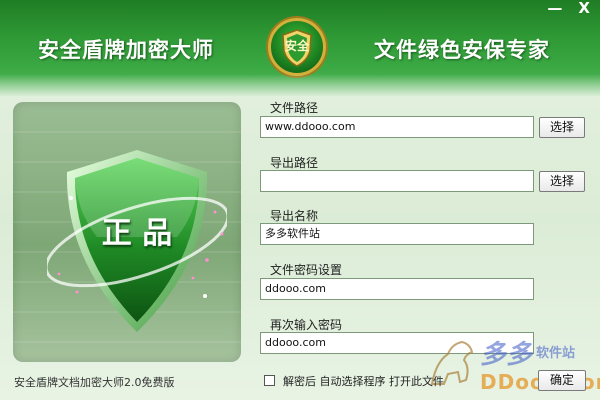  Describe the element at coordinates (562, 127) in the screenshot. I see `file-path-browse-button: 选择` at that location.